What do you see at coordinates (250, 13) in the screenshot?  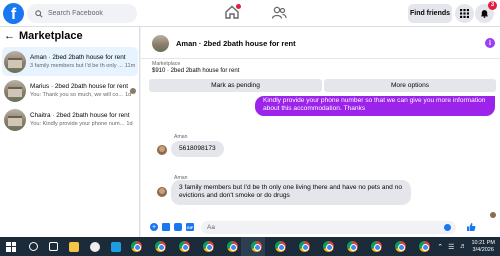 I see `top-bar: f Find friends 3` at bounding box center [250, 13].